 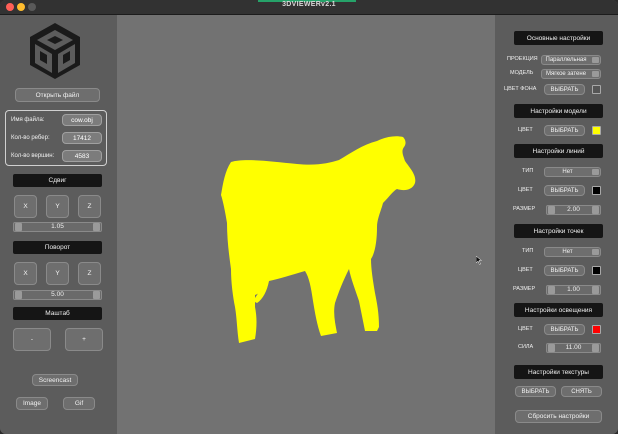 What do you see at coordinates (479, 260) in the screenshot?
I see `mouse-cursor-icon` at bounding box center [479, 260].